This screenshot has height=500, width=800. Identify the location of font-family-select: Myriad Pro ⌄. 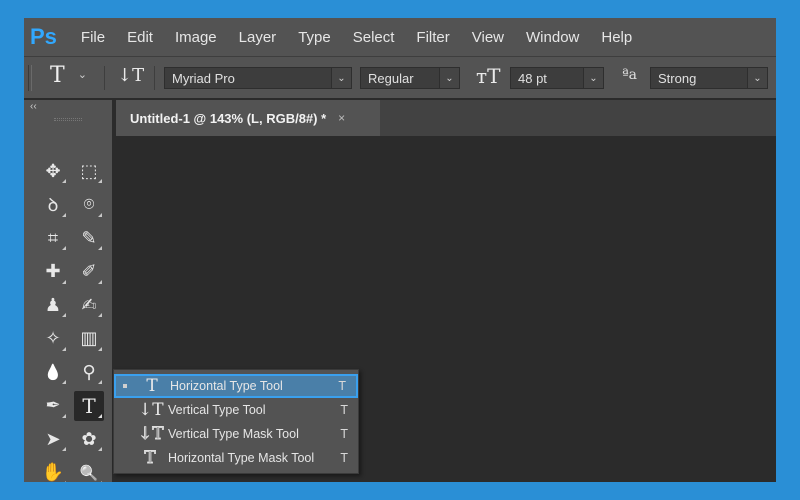
(258, 78).